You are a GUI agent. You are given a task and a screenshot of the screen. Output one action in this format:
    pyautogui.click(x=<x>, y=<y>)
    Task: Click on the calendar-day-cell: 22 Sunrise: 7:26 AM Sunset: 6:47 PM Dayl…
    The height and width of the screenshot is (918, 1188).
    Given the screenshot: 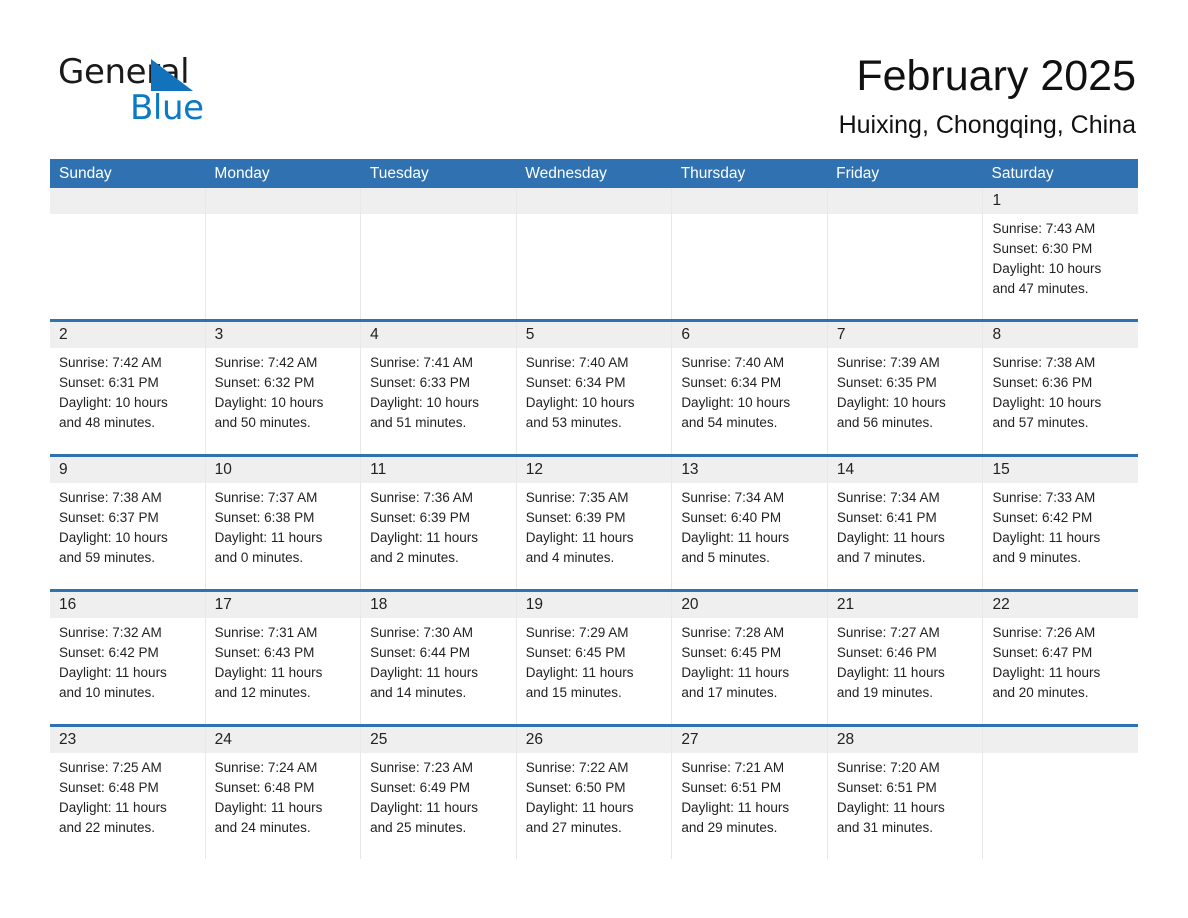 What is the action you would take?
    pyautogui.click(x=1061, y=658)
    